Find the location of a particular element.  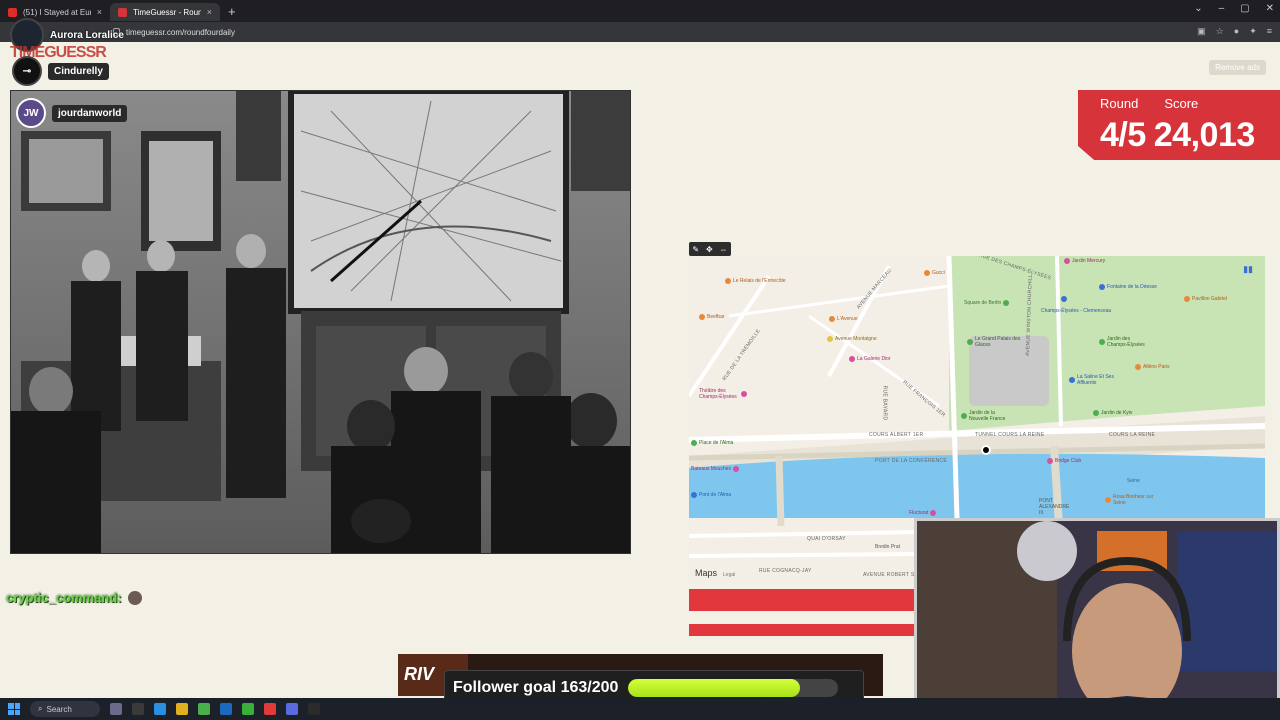

puzzle-icon: ✦ is located at coordinates (1253, 31).